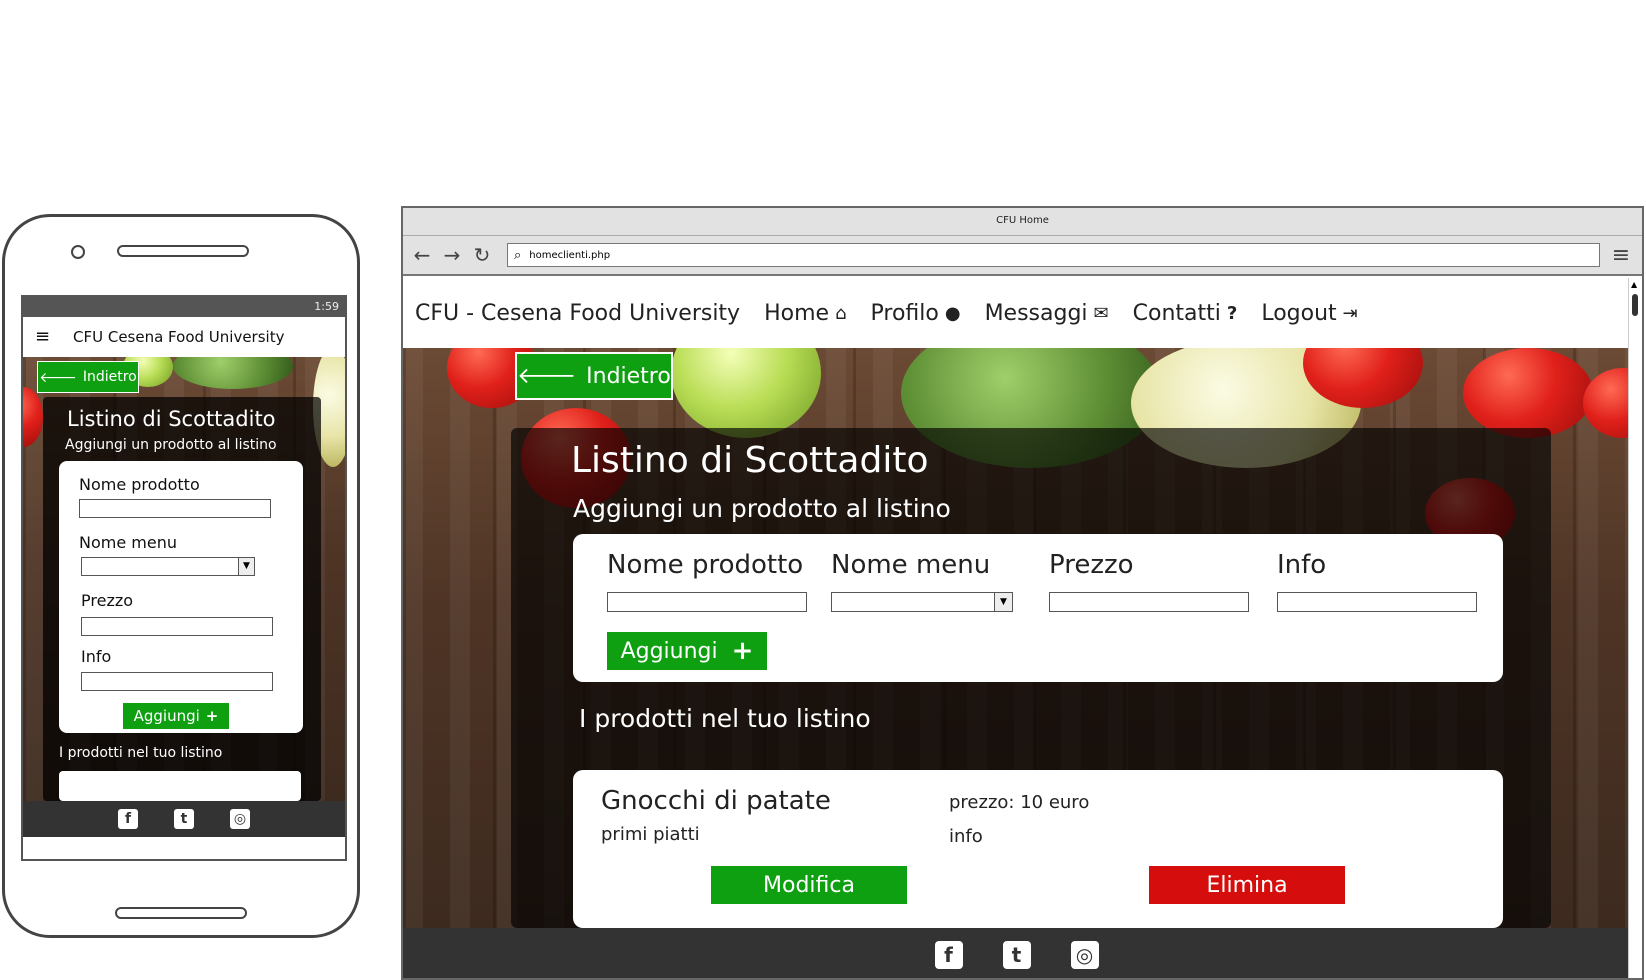  Describe the element at coordinates (1232, 313) in the screenshot. I see `question-icon: ?` at that location.